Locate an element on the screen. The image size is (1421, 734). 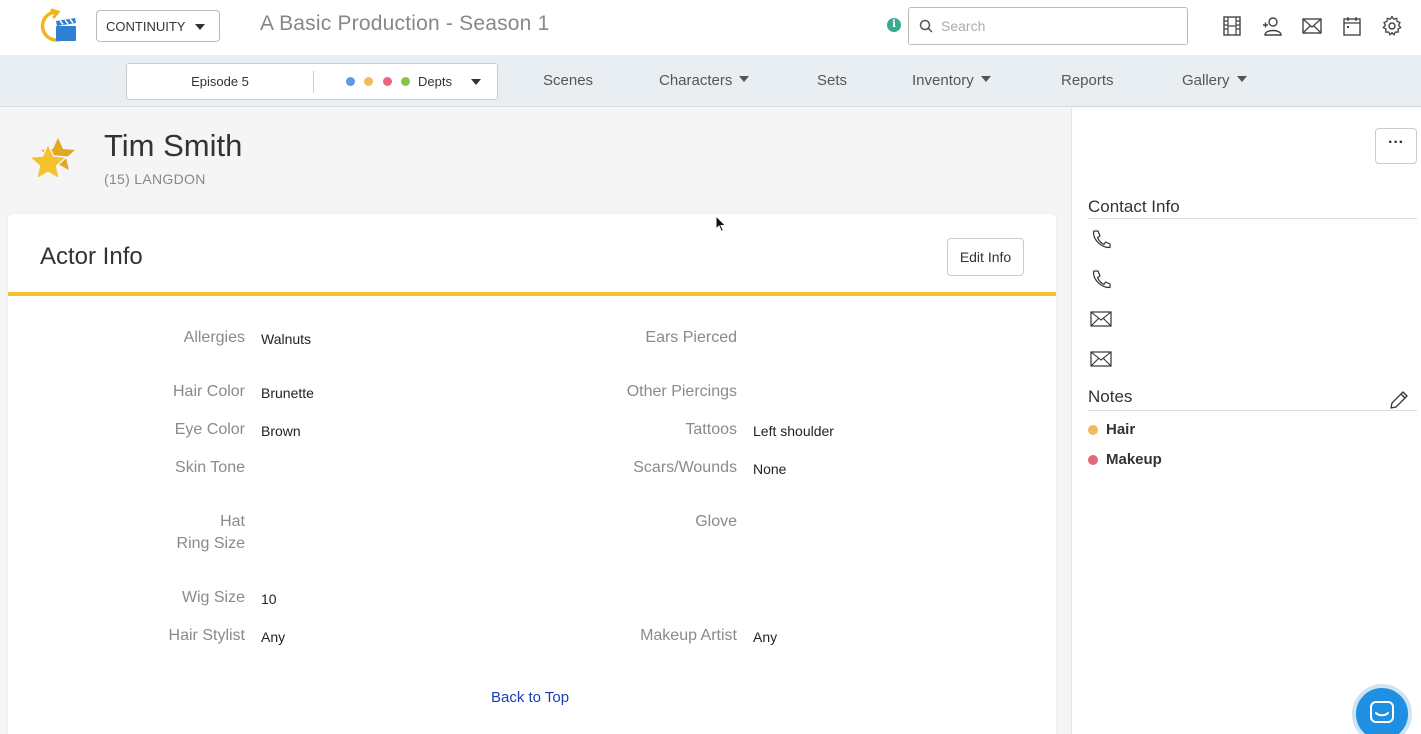
chat-launcher-button is located at coordinates (1382, 709).